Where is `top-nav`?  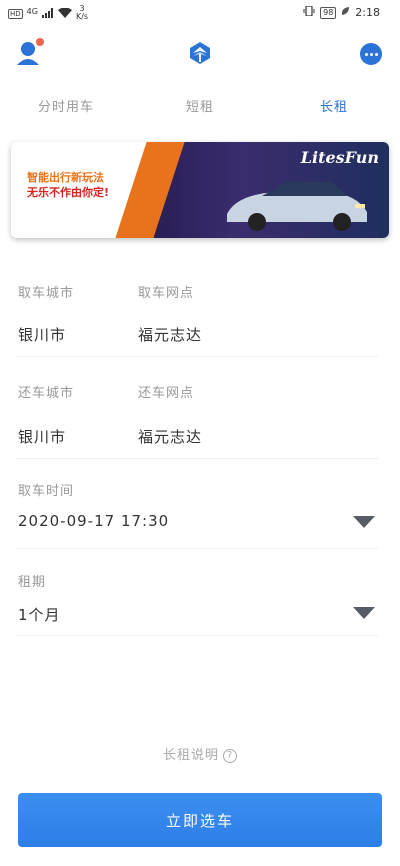
top-nav is located at coordinates (200, 54).